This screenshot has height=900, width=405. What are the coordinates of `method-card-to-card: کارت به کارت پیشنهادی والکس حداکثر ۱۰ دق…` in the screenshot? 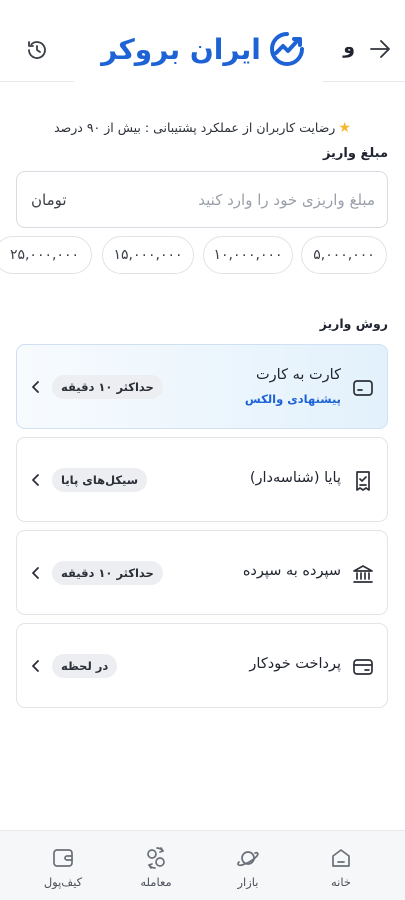 It's located at (202, 386).